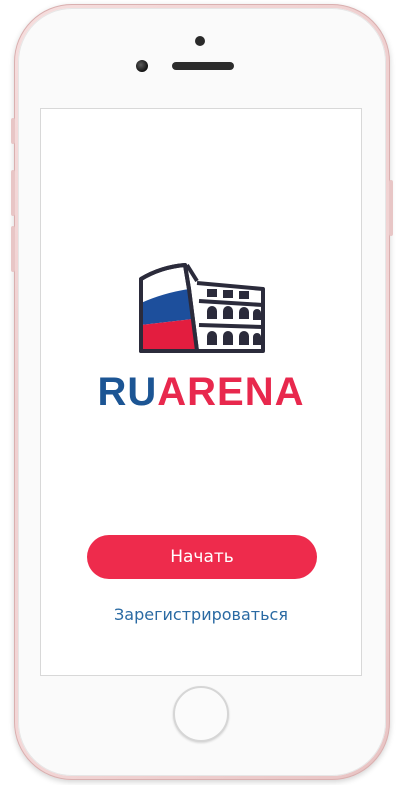  Describe the element at coordinates (200, 41) in the screenshot. I see `proximity-sensor` at that location.